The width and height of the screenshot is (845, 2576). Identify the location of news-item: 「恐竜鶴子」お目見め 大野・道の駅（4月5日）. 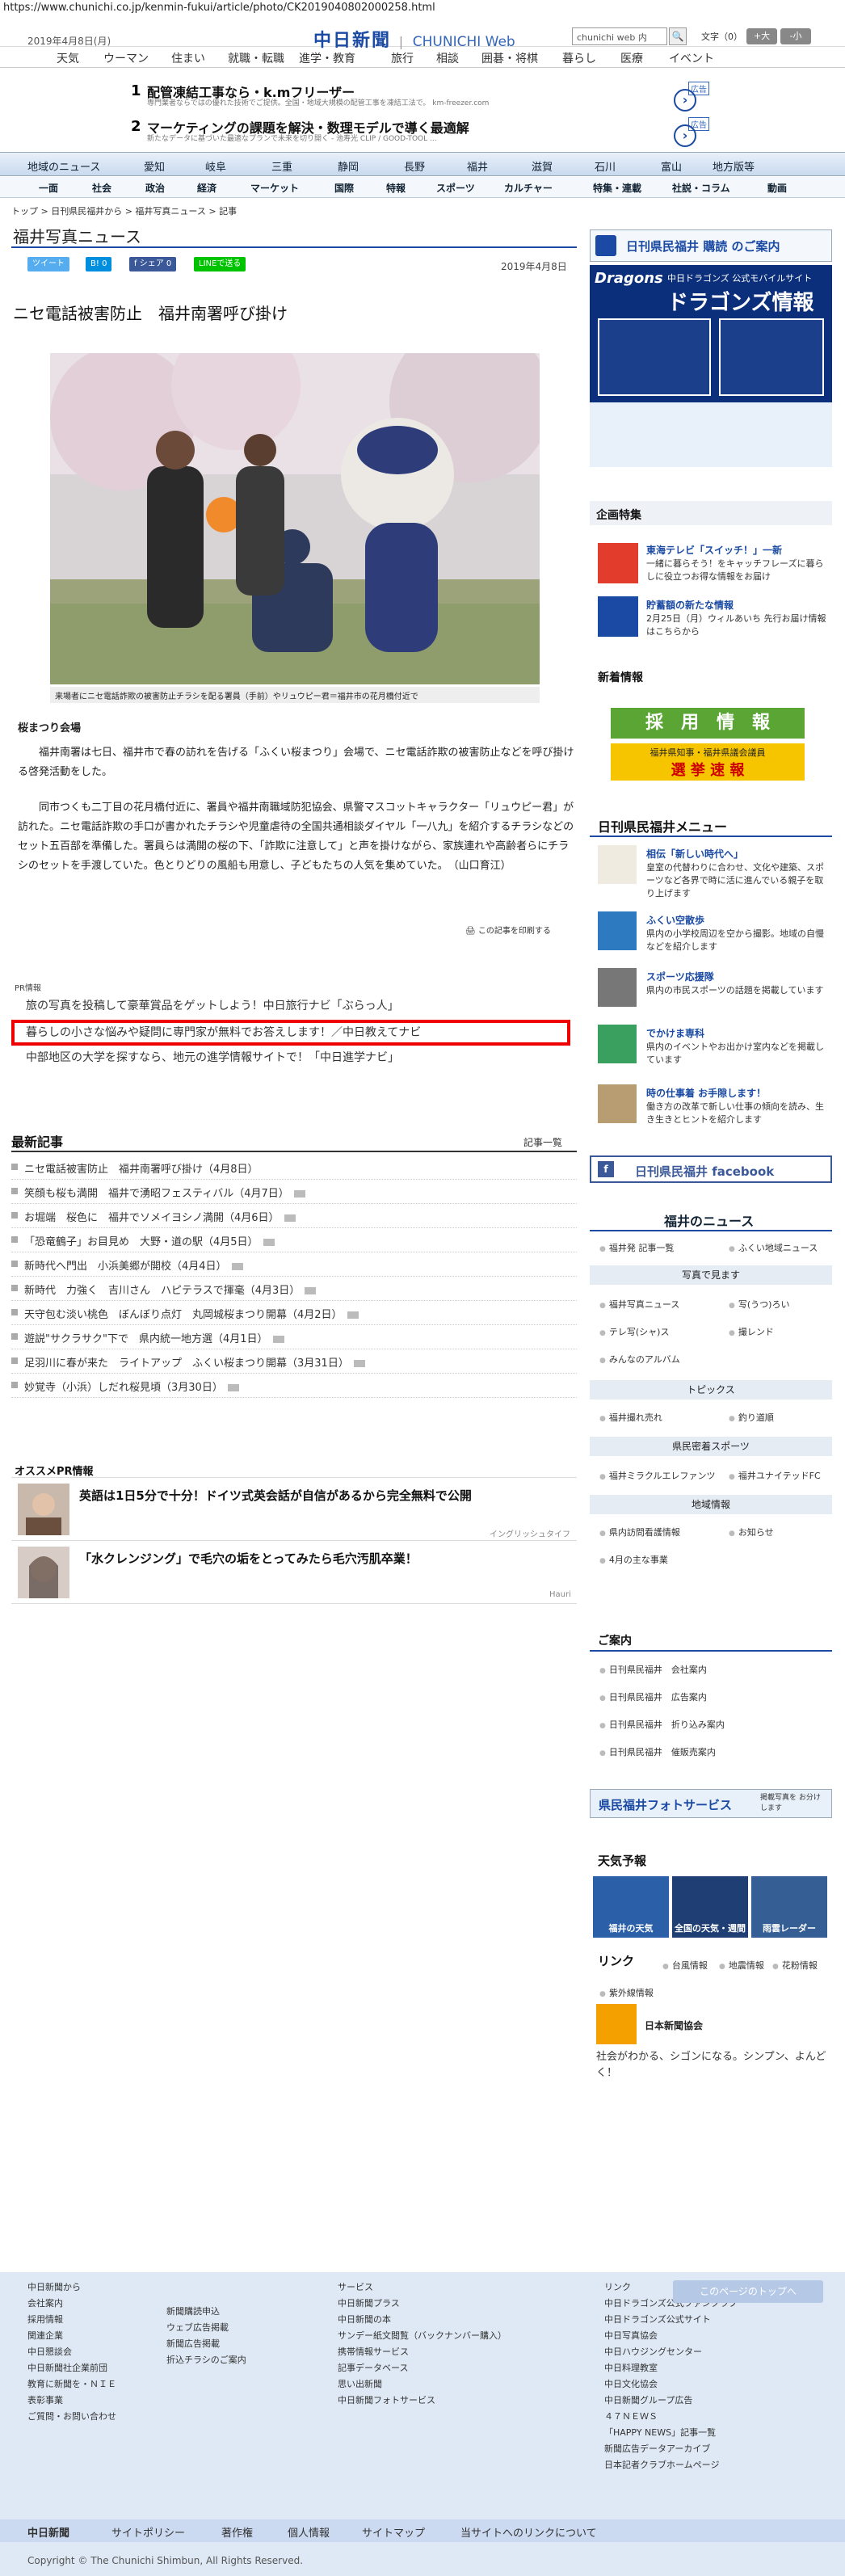
(294, 1240).